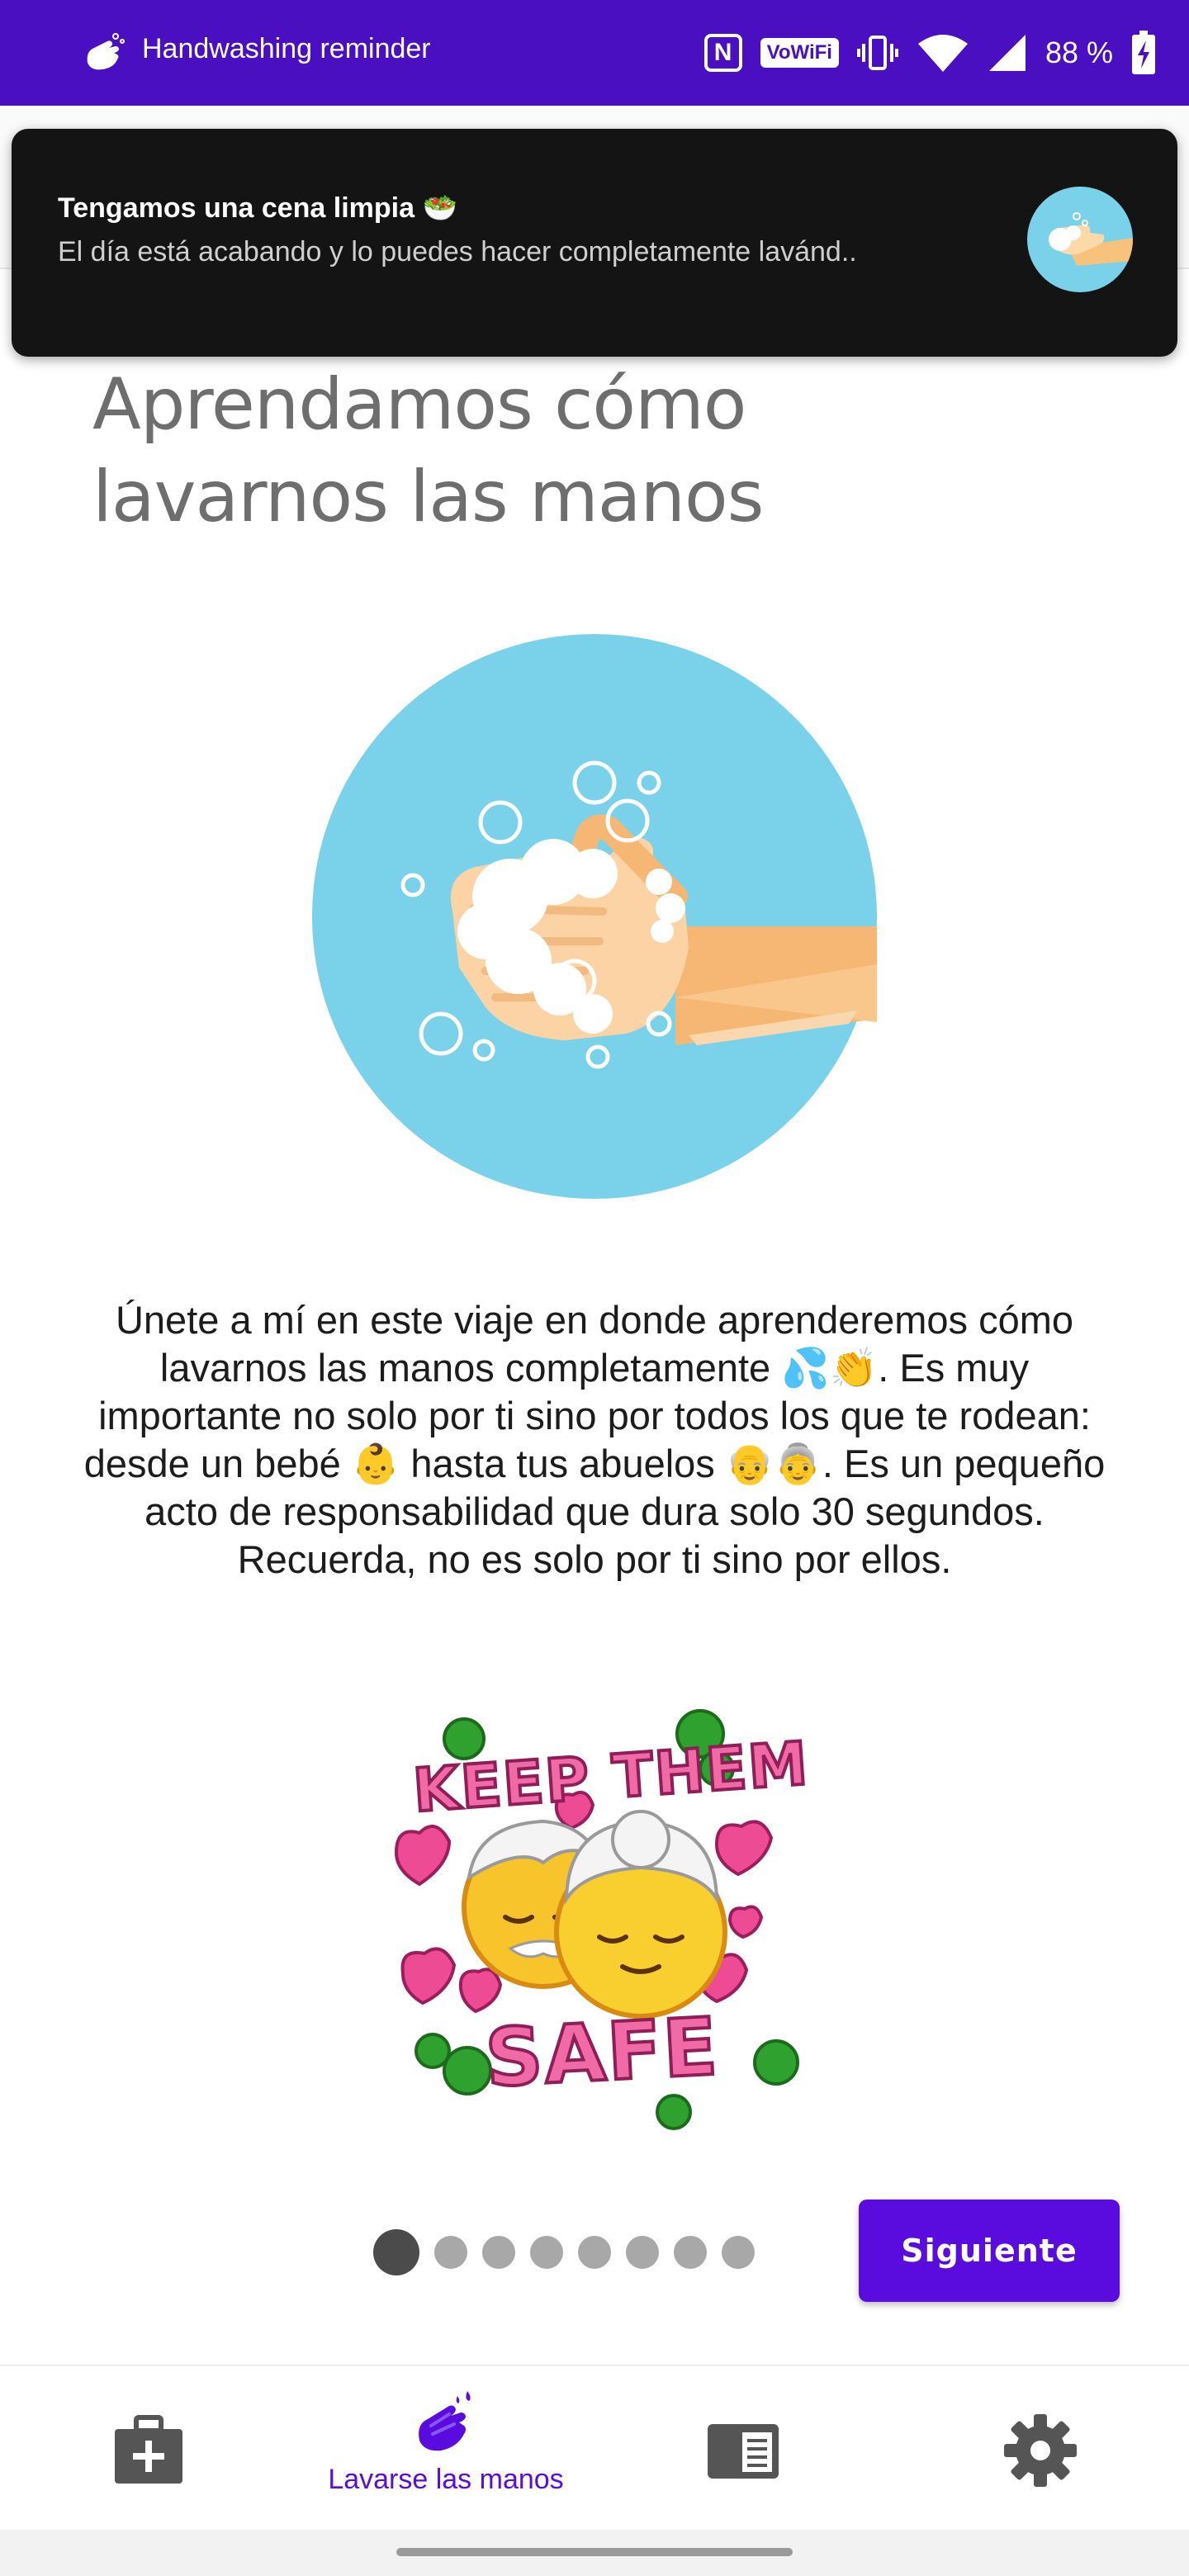 The image size is (1189, 2576). What do you see at coordinates (1143, 52) in the screenshot?
I see `battery-charging-icon` at bounding box center [1143, 52].